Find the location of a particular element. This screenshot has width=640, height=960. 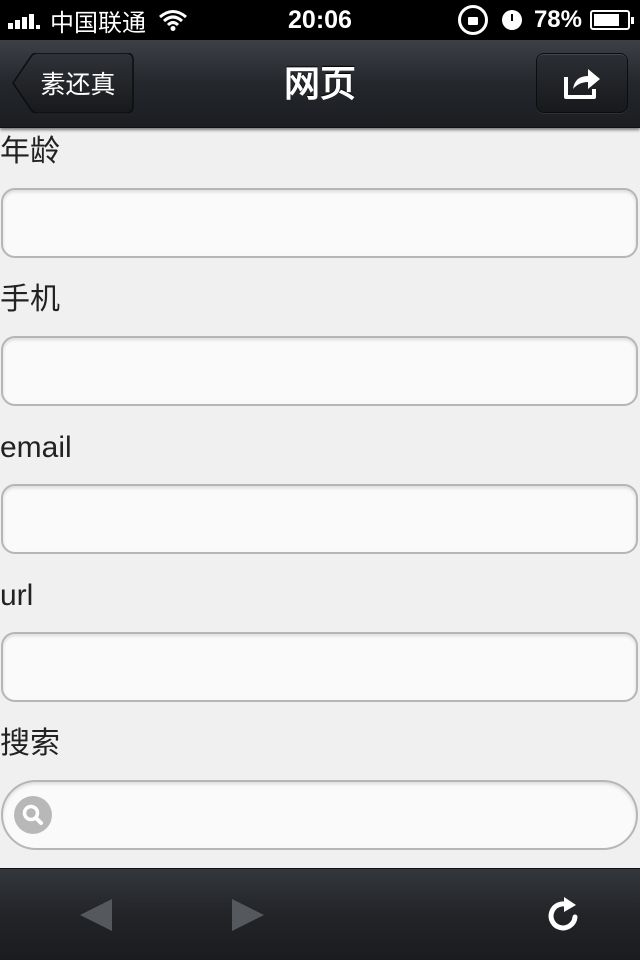

rotation-lock-icon is located at coordinates (472, 20).